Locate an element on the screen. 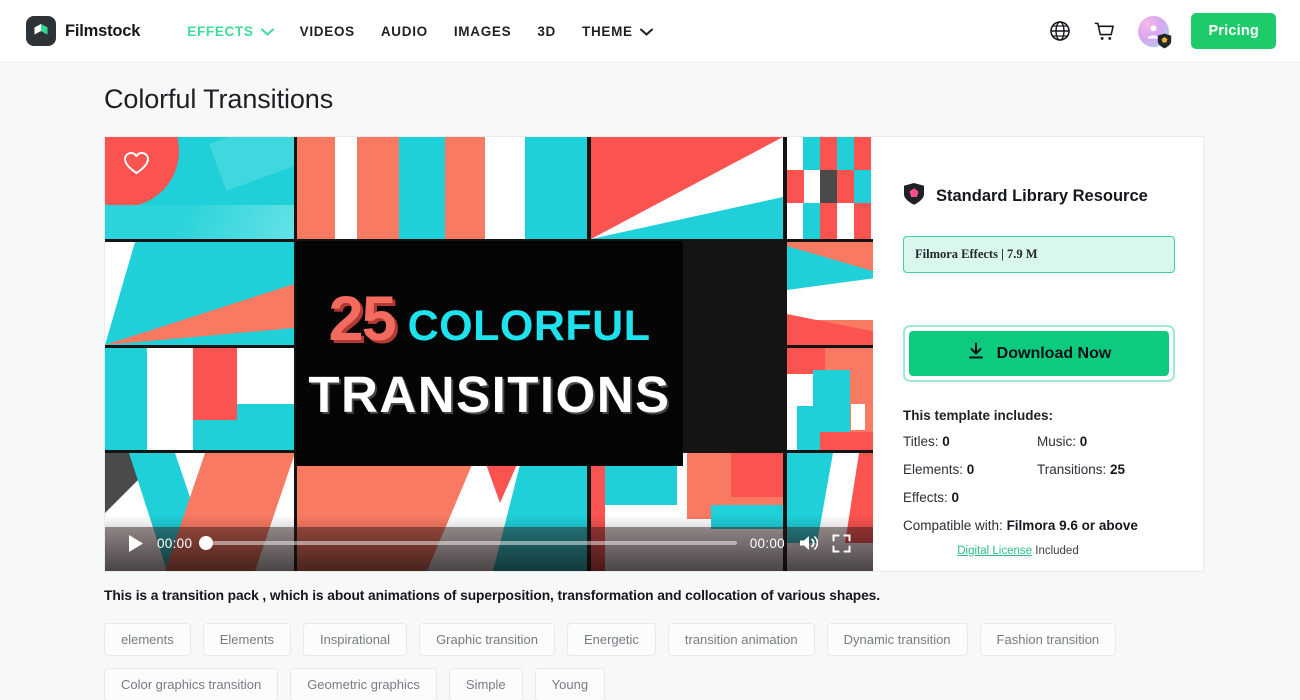 The width and height of the screenshot is (1300, 700). nav-label: AUDIO is located at coordinates (404, 31).